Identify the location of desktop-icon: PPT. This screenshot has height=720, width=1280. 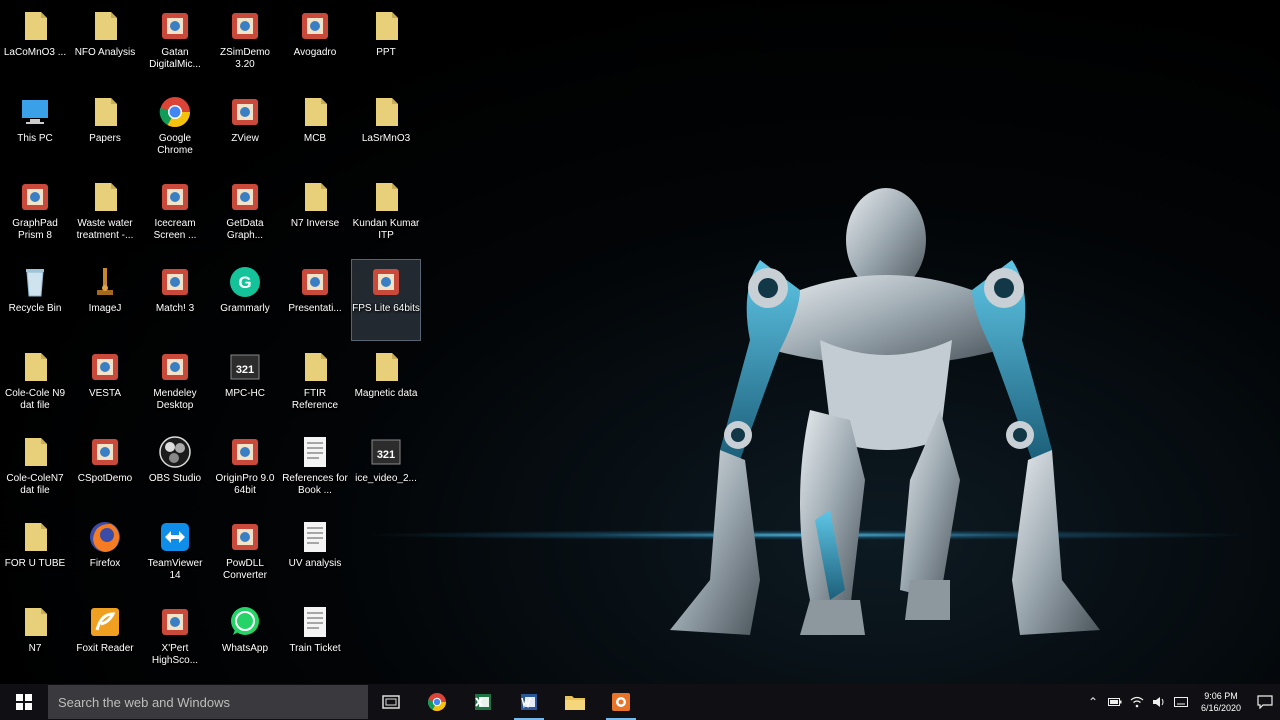
(386, 44).